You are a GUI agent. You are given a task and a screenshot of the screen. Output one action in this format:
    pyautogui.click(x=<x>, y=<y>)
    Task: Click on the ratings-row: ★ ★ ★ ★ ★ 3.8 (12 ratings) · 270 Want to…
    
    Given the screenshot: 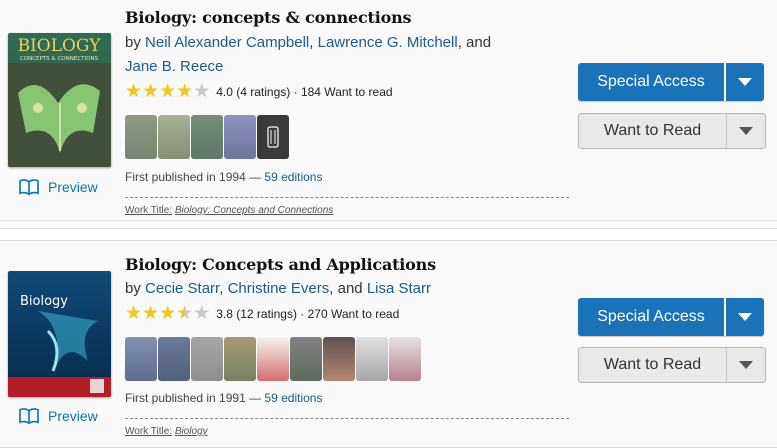 What is the action you would take?
    pyautogui.click(x=262, y=313)
    